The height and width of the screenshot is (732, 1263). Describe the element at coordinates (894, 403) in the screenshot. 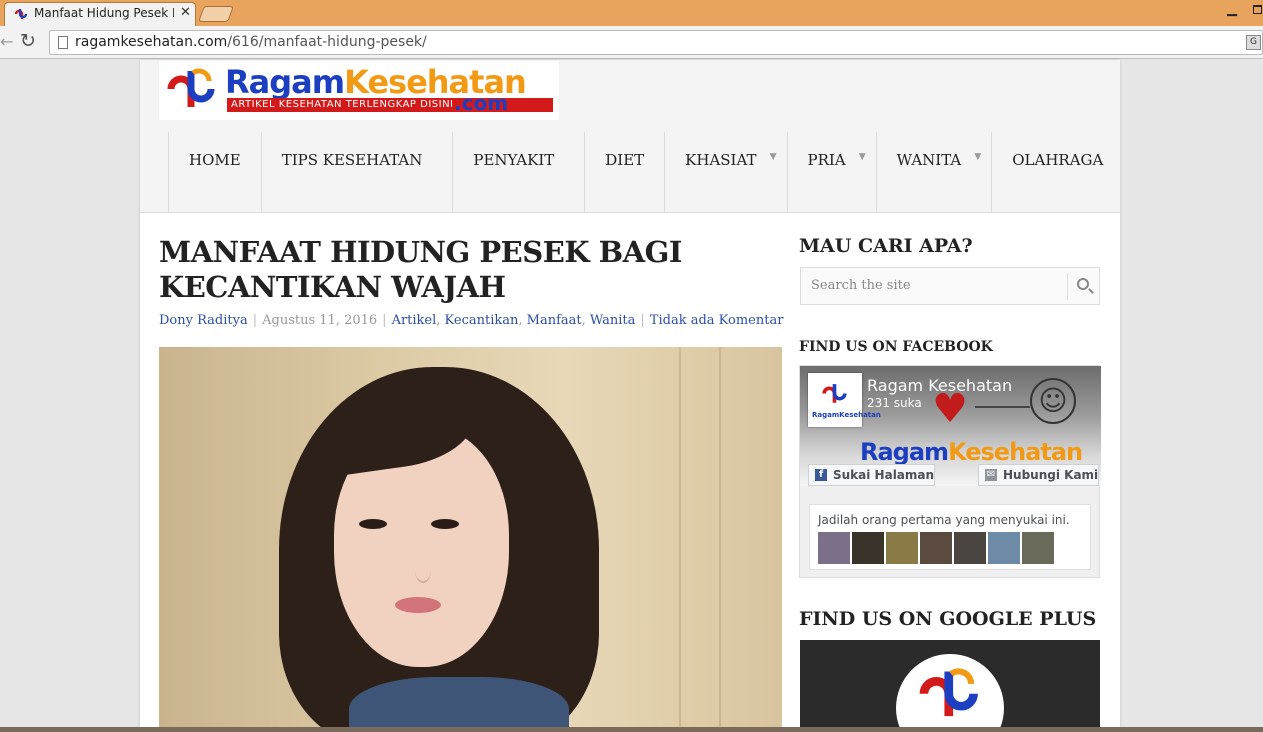

I see `facebook-like-count: 231 suka` at that location.